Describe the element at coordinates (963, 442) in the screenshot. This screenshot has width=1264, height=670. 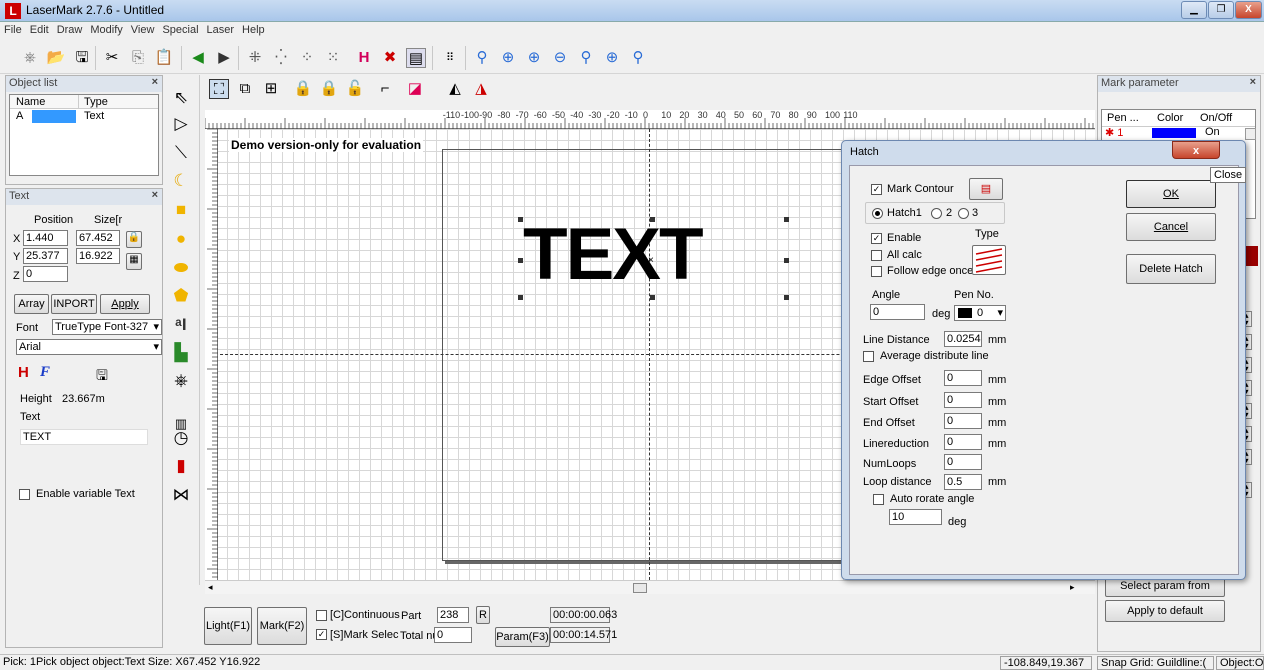
I see `linereduction-input: 0` at that location.